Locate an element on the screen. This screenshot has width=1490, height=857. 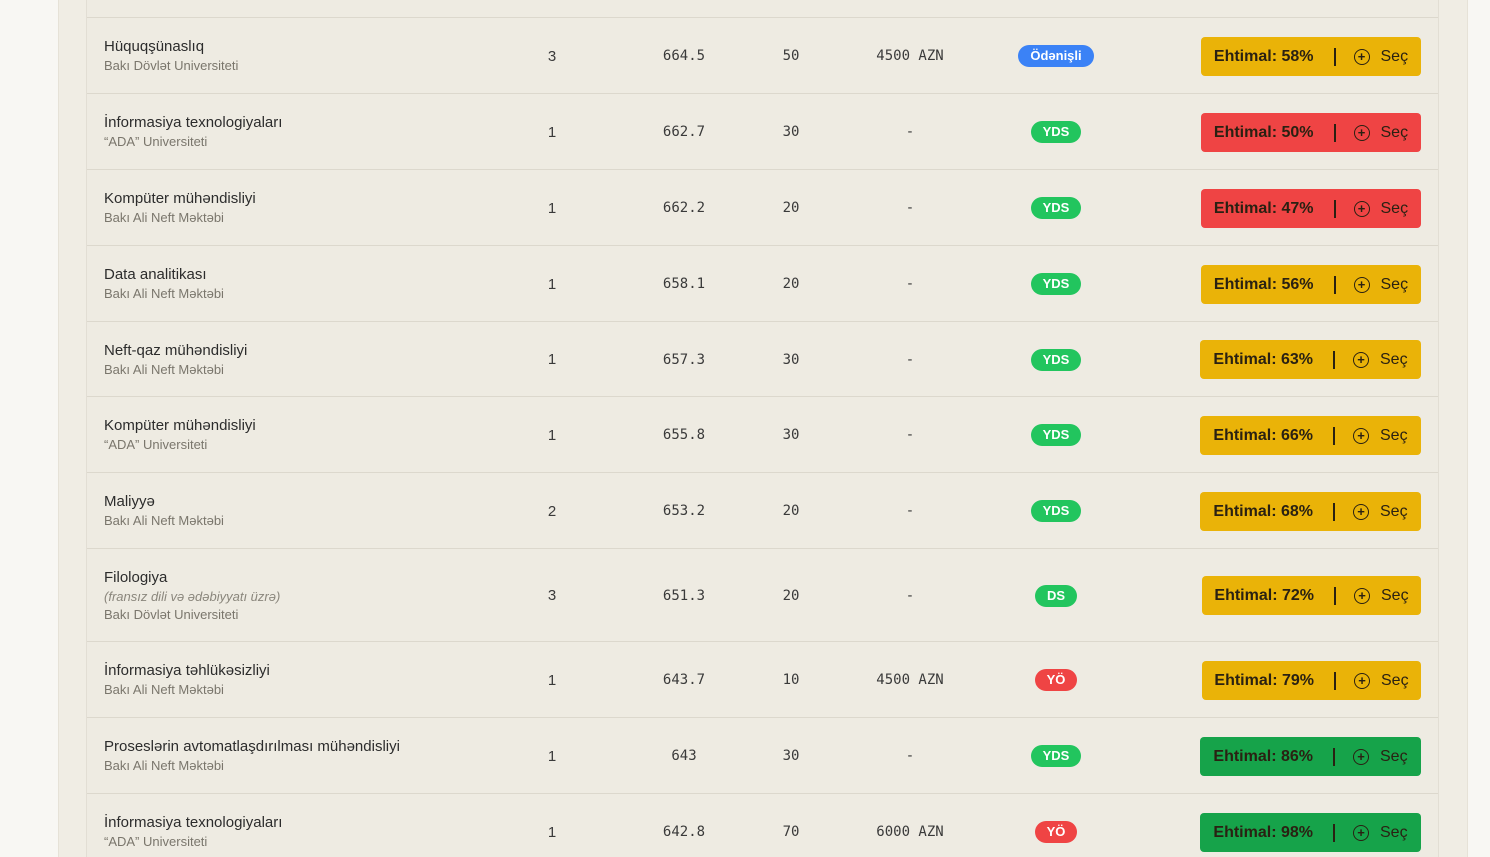
tuition-fee-cell: 4500 AZN is located at coordinates (910, 56).